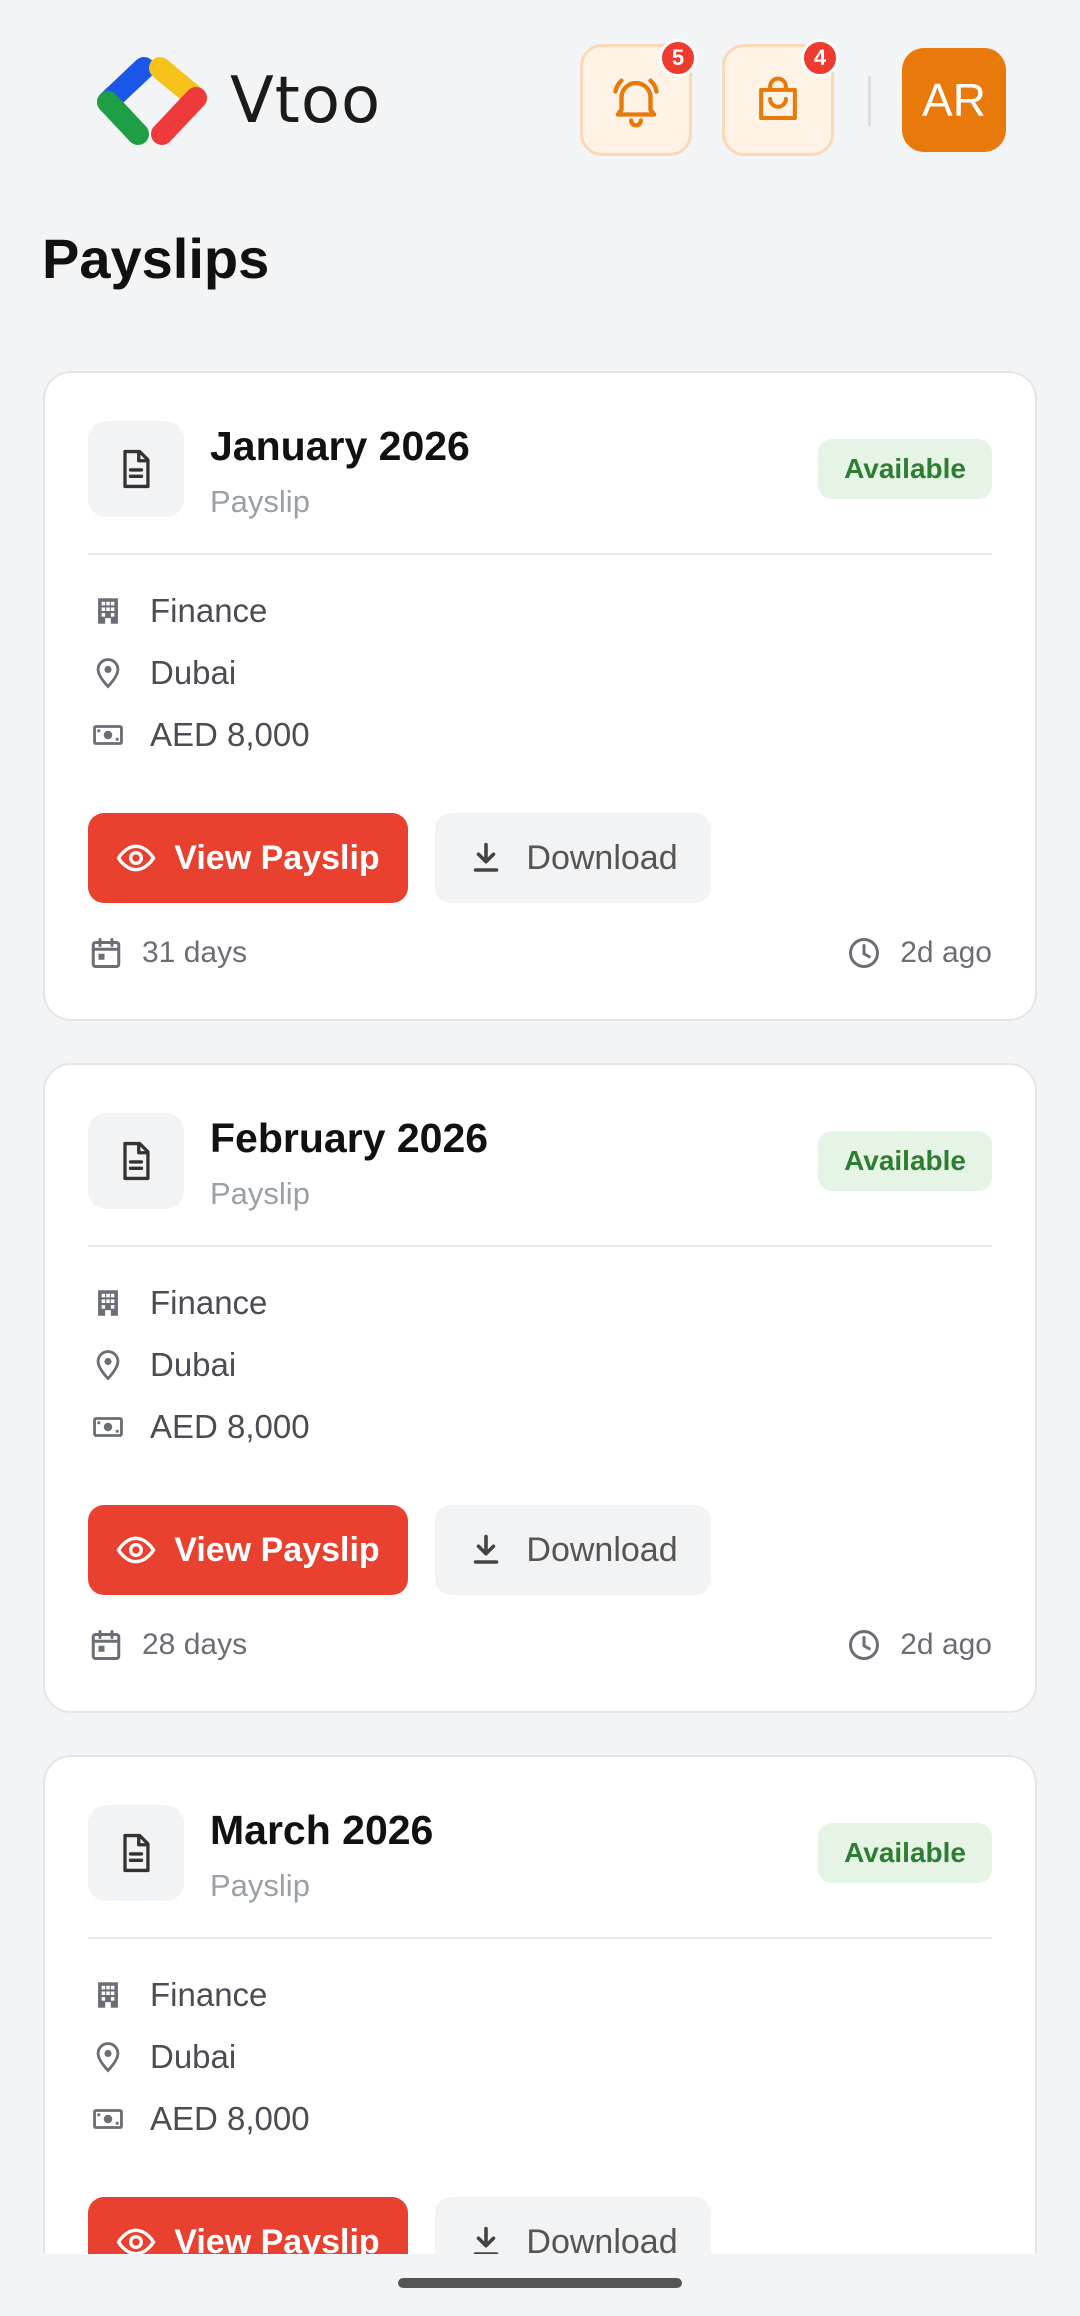 This screenshot has width=1080, height=2316. What do you see at coordinates (540, 100) in the screenshot?
I see `app-header: Vtoo 5 4 AR` at bounding box center [540, 100].